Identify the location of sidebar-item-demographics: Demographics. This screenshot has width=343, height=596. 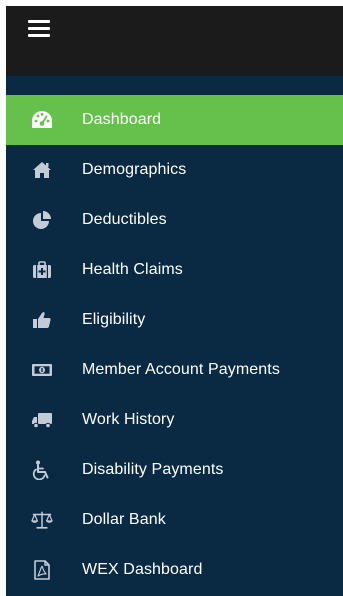
(174, 170).